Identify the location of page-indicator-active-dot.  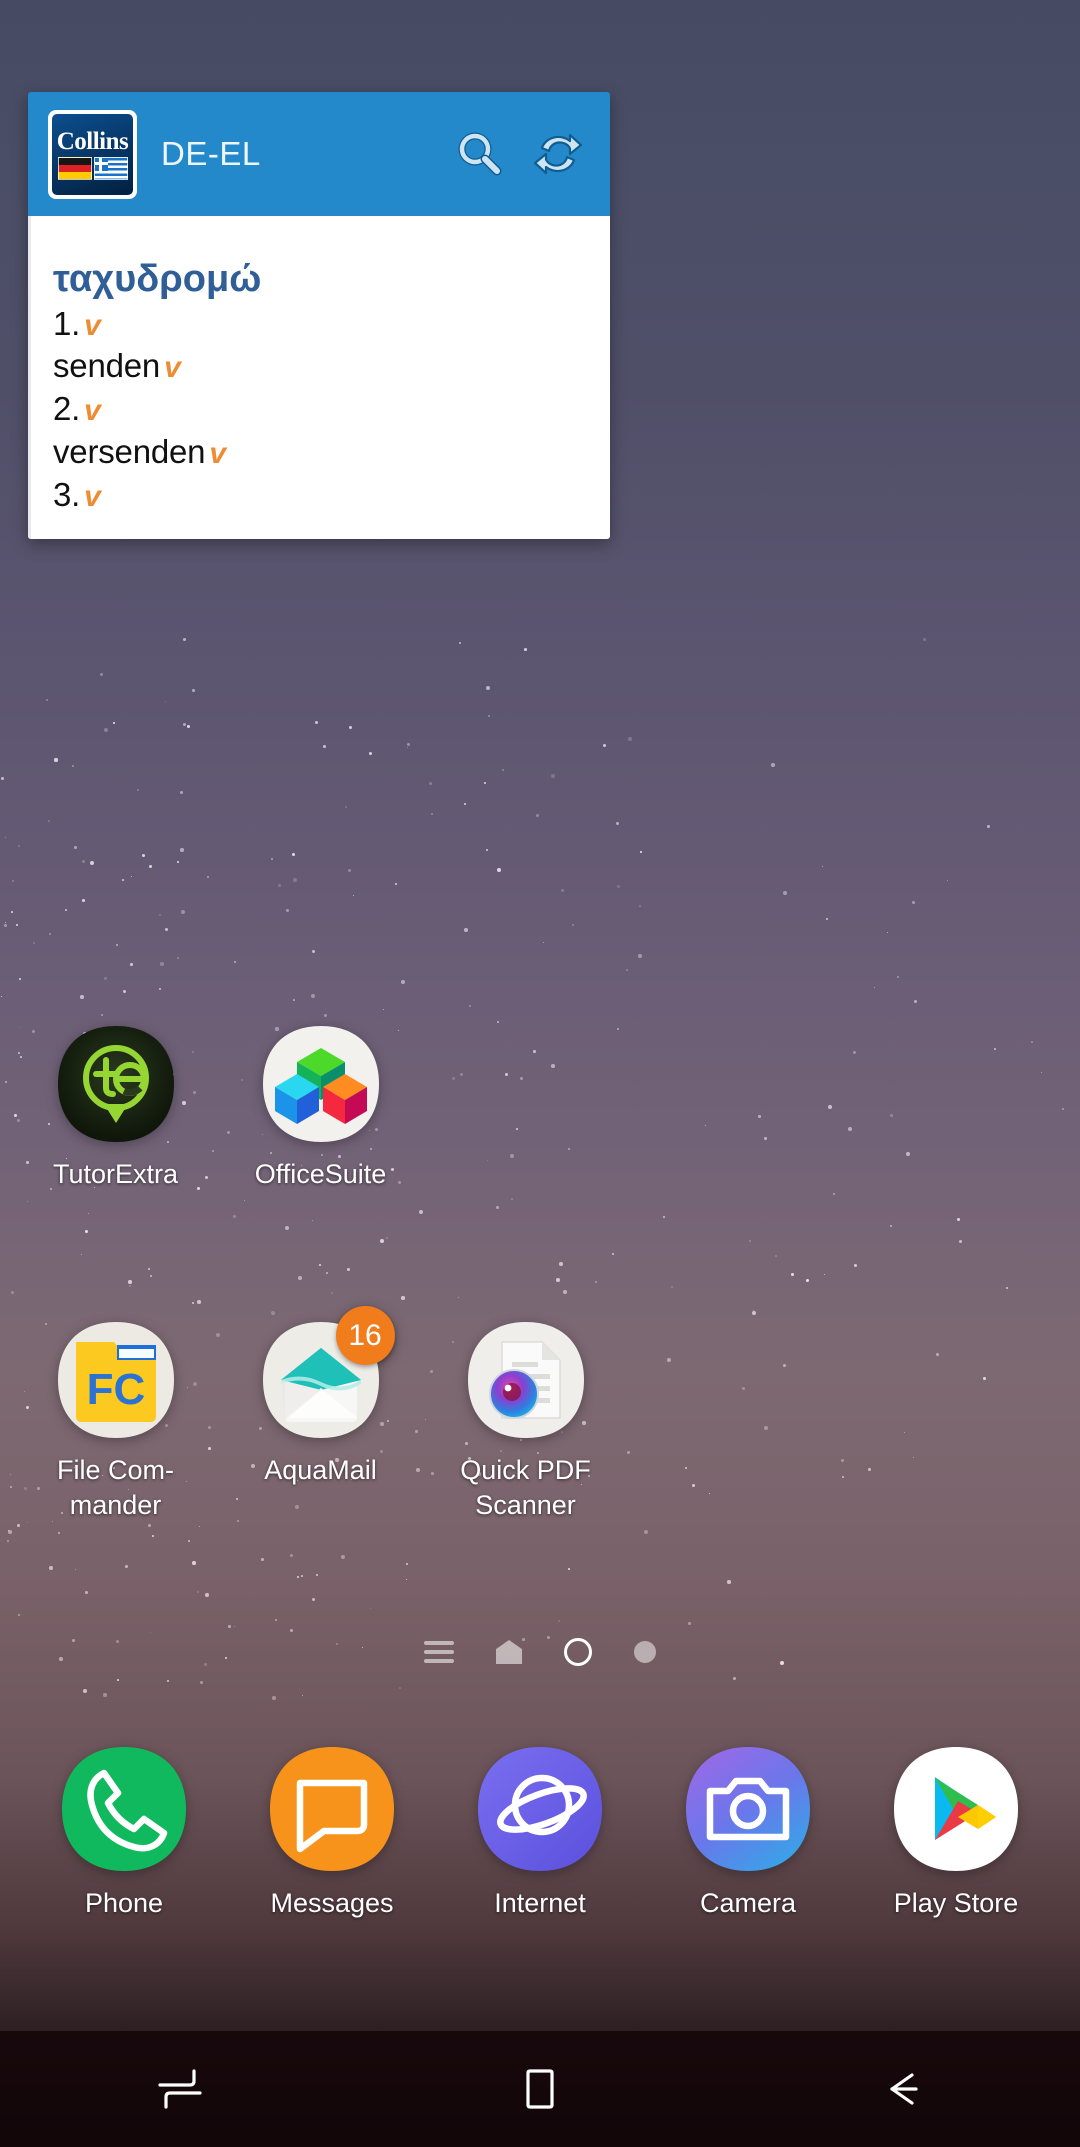
(578, 1652).